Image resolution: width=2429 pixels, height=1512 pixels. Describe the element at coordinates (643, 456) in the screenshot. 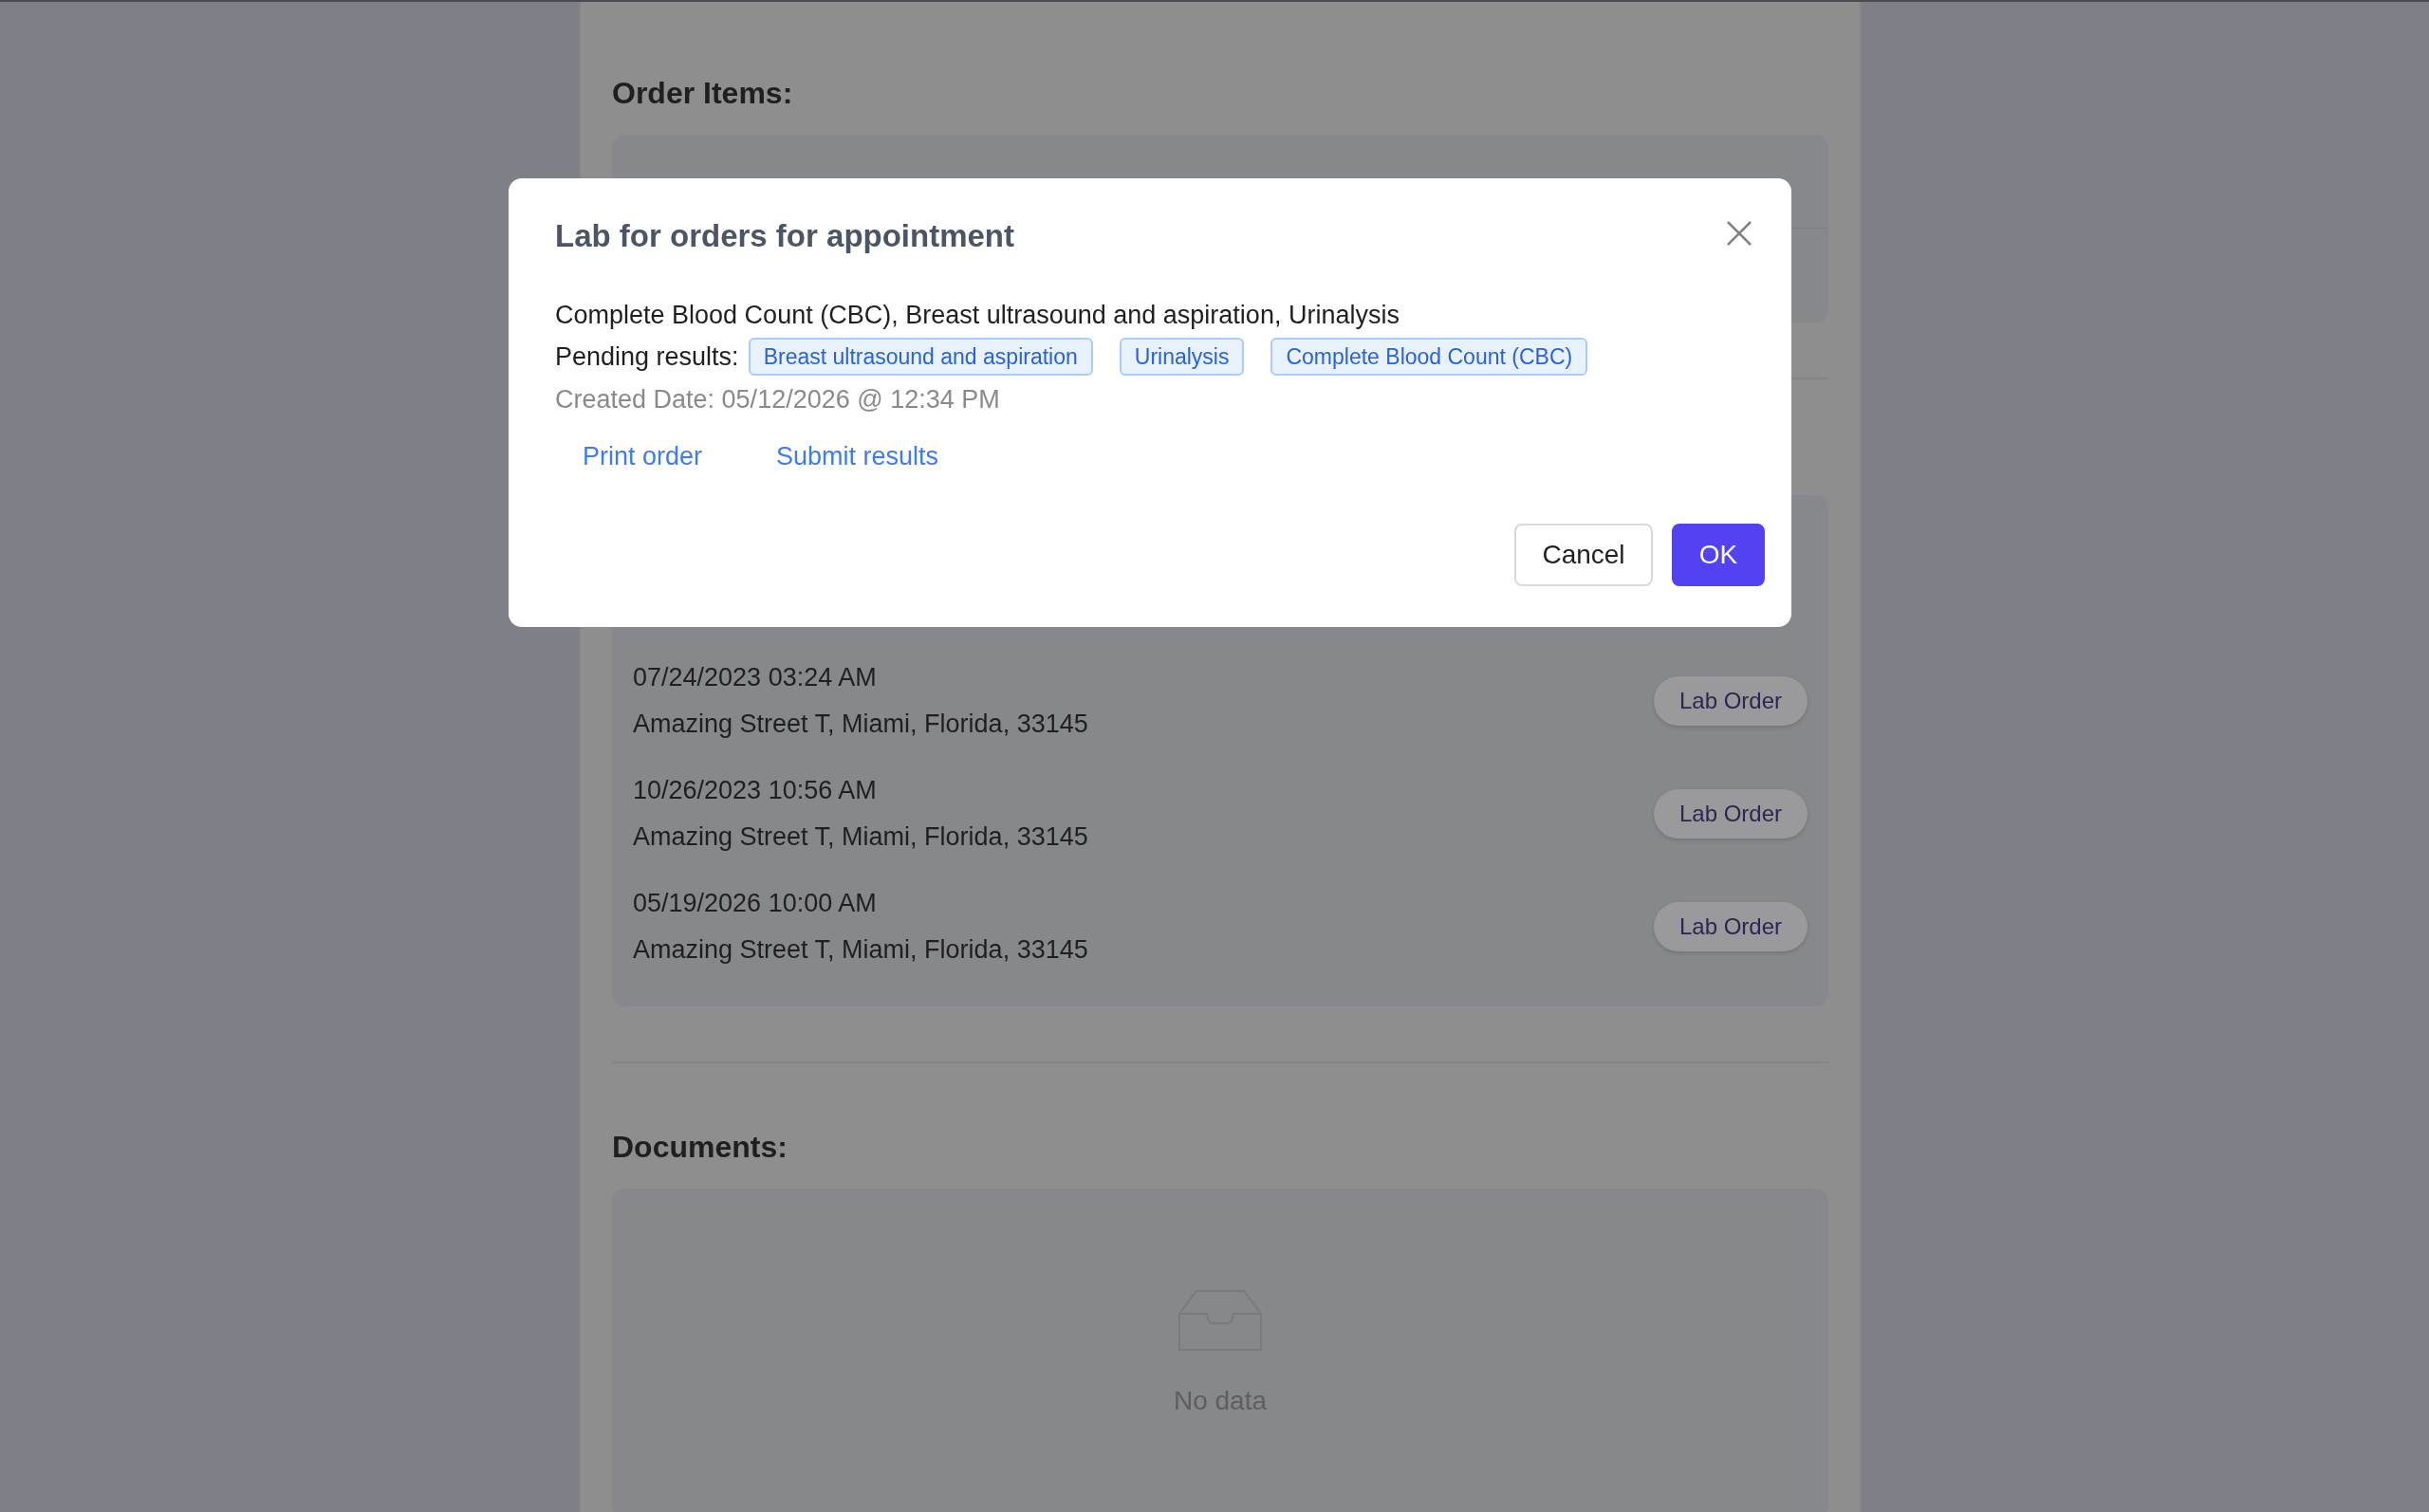

I see `action-link: Print order` at that location.